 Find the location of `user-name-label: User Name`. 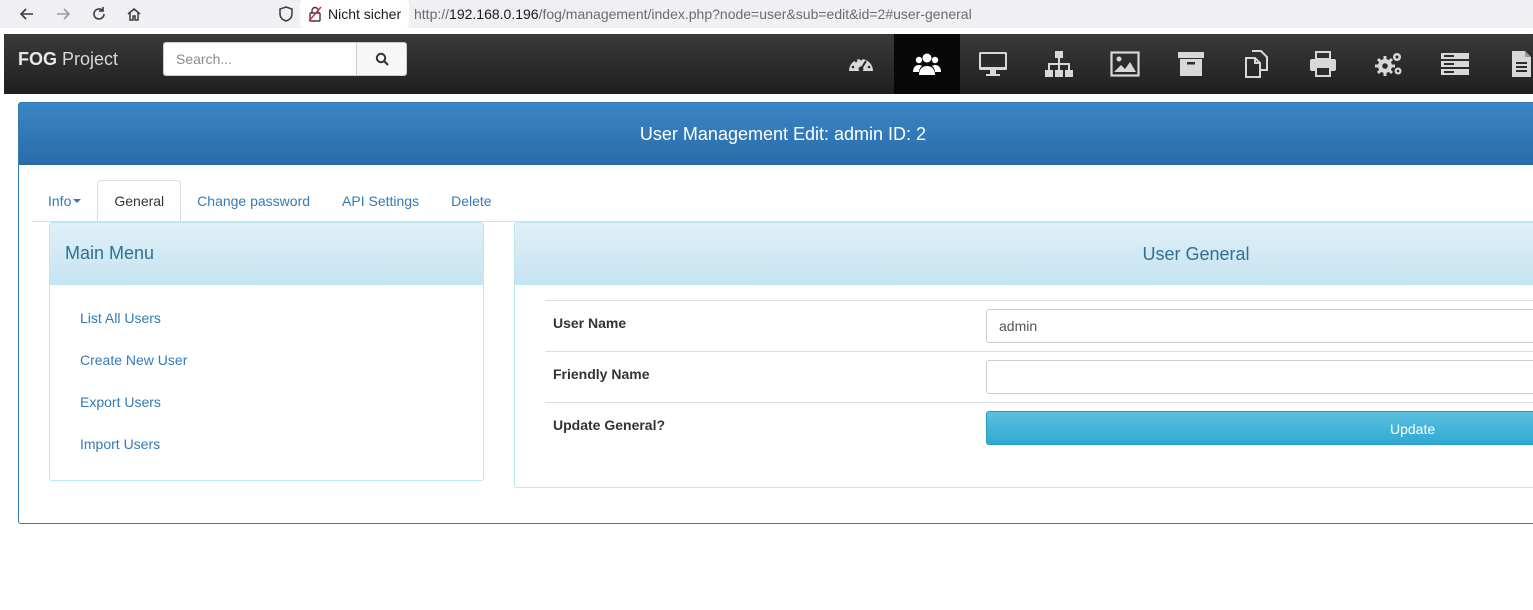

user-name-label: User Name is located at coordinates (590, 323).